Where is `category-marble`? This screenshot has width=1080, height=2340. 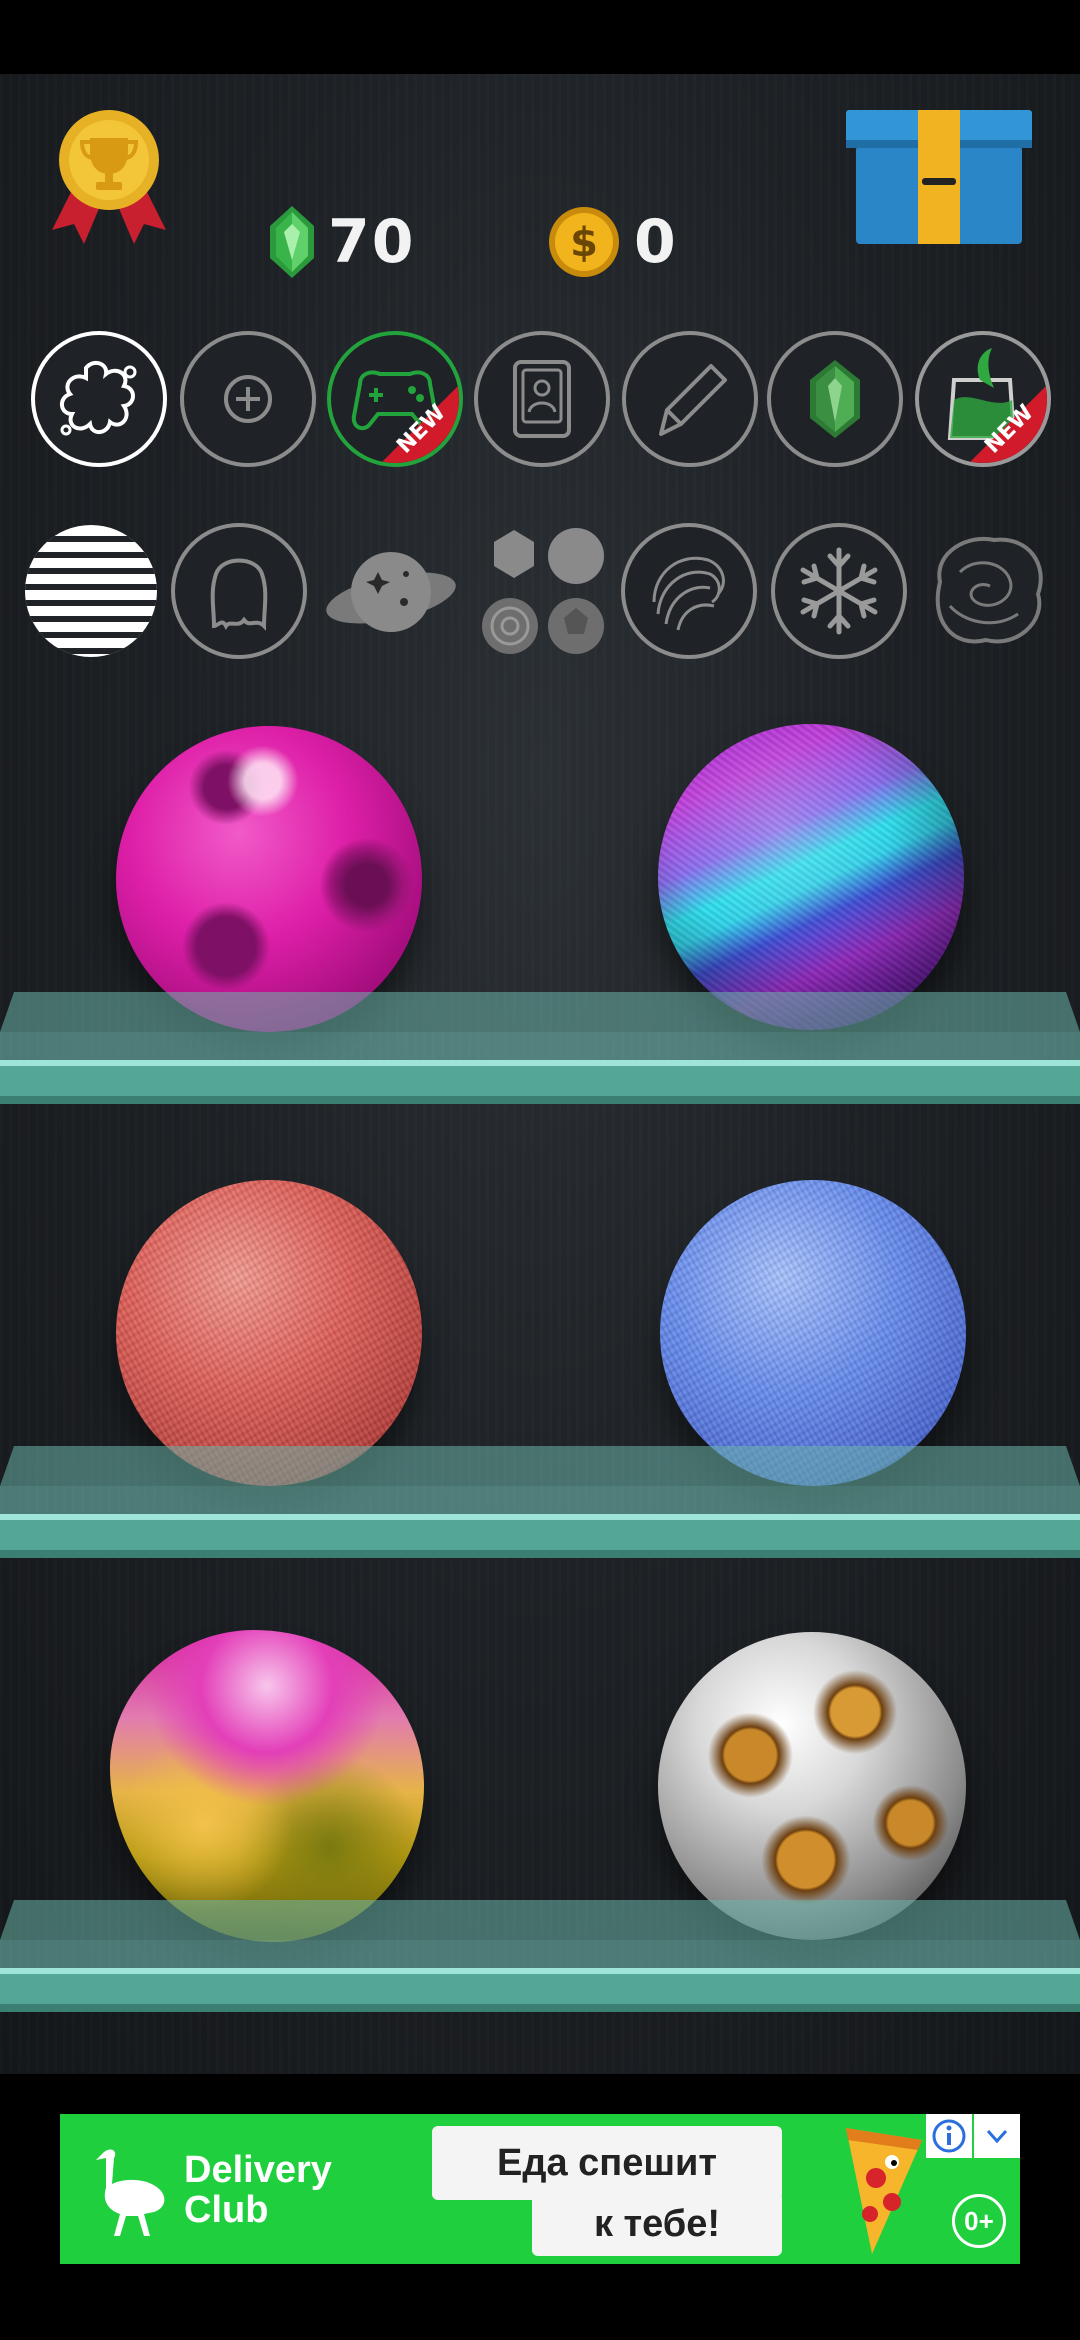 category-marble is located at coordinates (989, 591).